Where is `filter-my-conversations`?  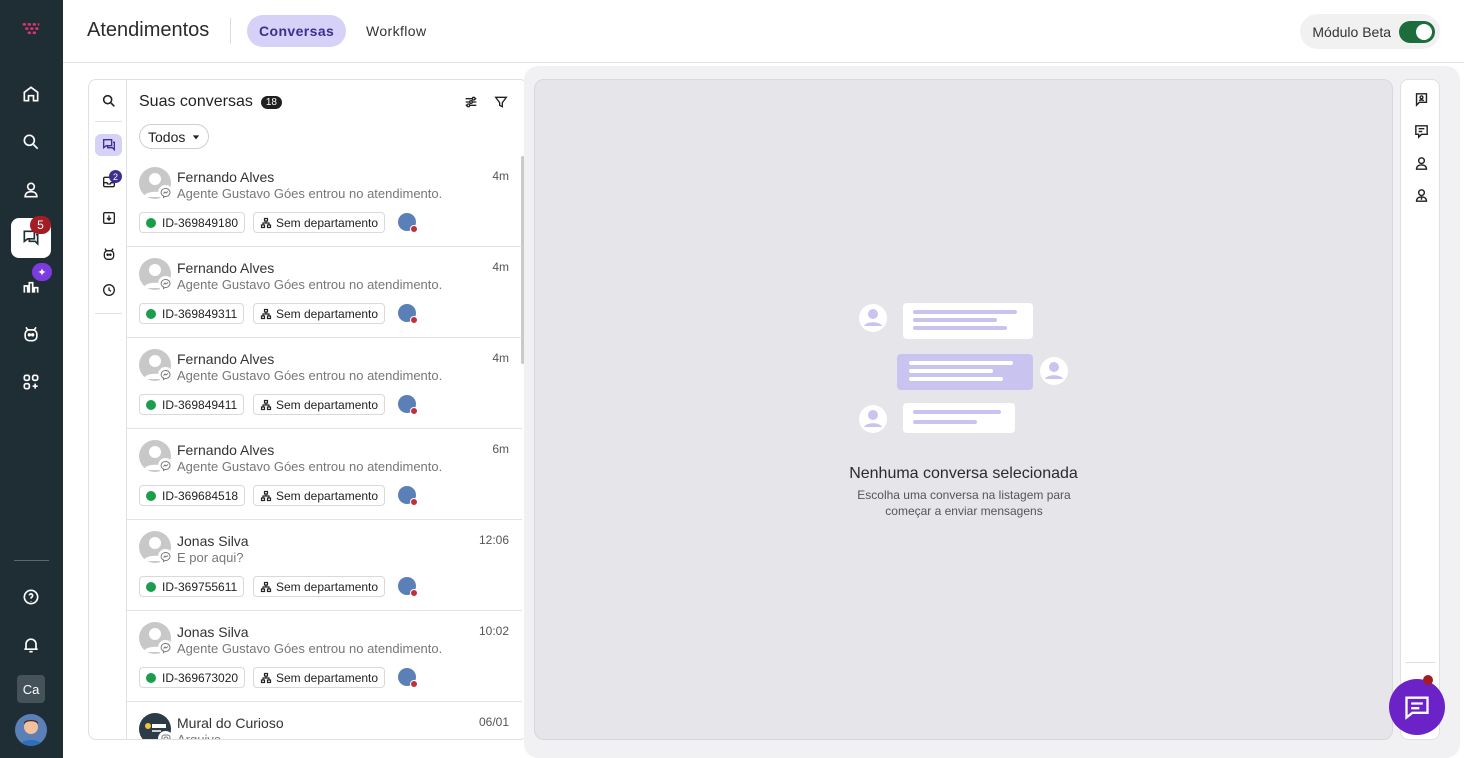
filter-my-conversations is located at coordinates (108, 145).